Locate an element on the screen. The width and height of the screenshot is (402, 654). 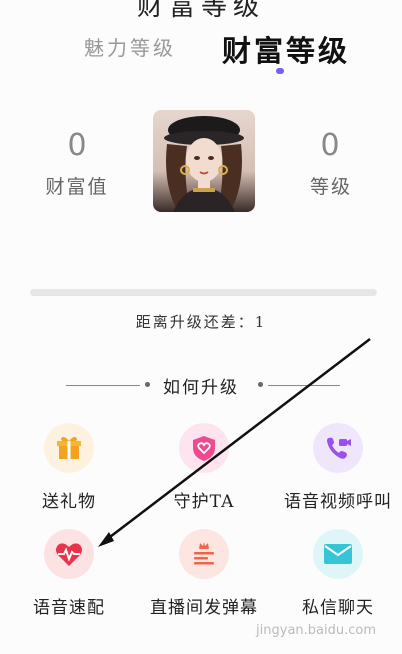
feature-send-gift: 送礼物 is located at coordinates (69, 467).